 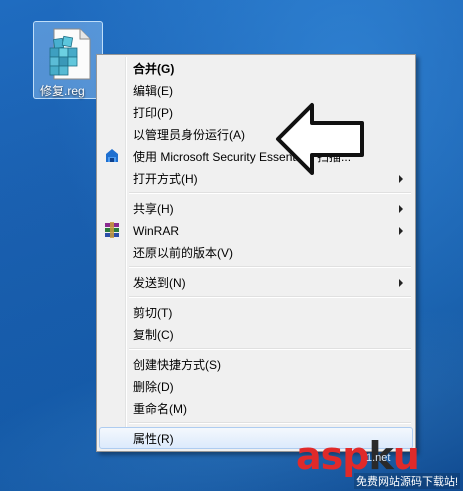 What do you see at coordinates (256, 68) in the screenshot?
I see `menu-item-merge: 合并(G)` at bounding box center [256, 68].